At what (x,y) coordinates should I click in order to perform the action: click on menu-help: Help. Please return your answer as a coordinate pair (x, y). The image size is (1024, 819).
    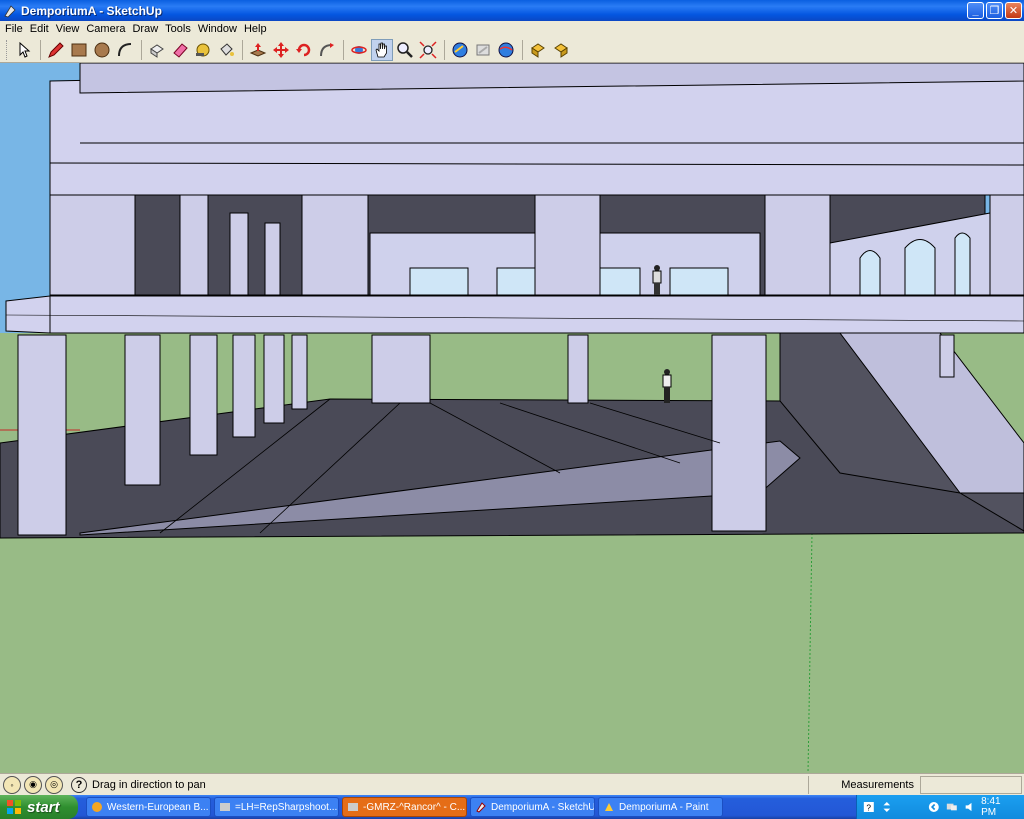
    Looking at the image, I should click on (257, 29).